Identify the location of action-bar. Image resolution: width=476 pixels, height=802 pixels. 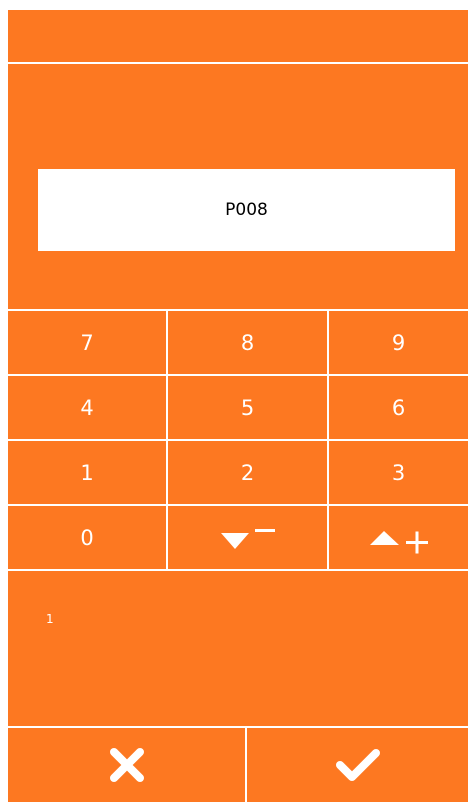
(238, 764).